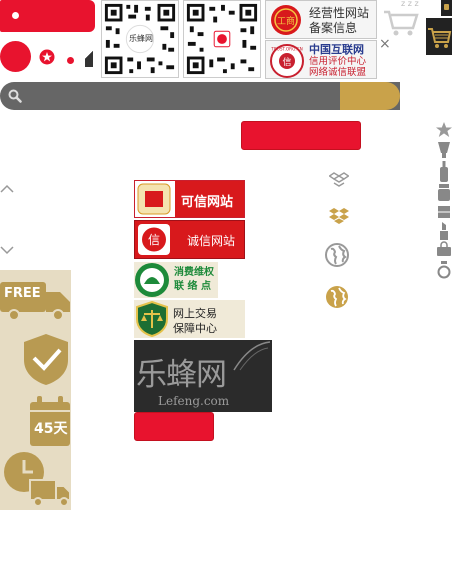 This screenshot has height=572, width=452. What do you see at coordinates (194, 401) in the screenshot?
I see `lefeng-domain: Lefeng.com` at bounding box center [194, 401].